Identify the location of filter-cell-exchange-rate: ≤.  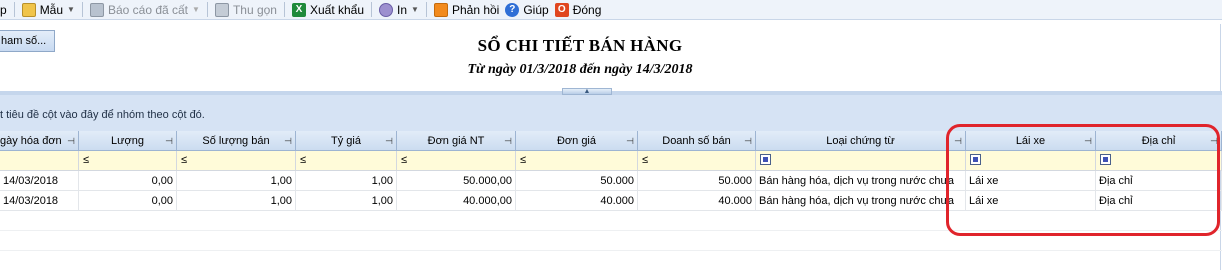
(346, 161).